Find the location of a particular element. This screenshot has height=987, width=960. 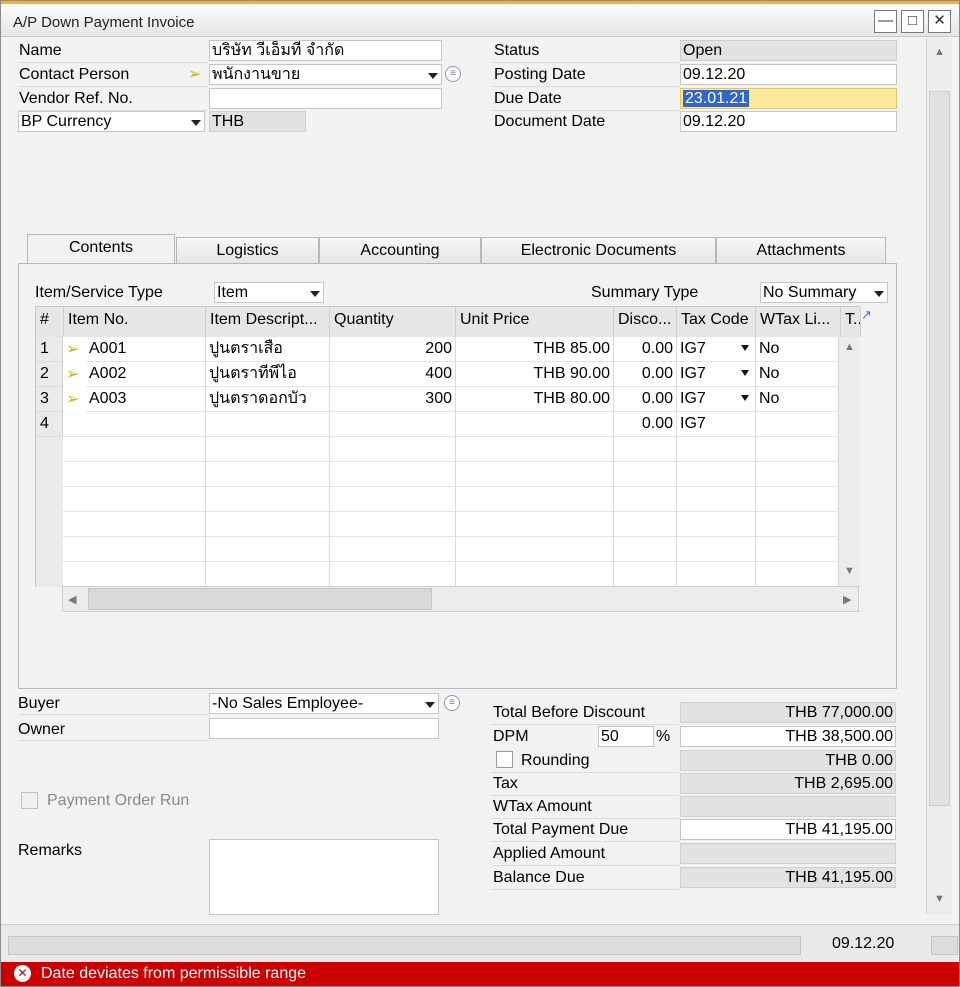

cell-quantity: 200 is located at coordinates (393, 349).